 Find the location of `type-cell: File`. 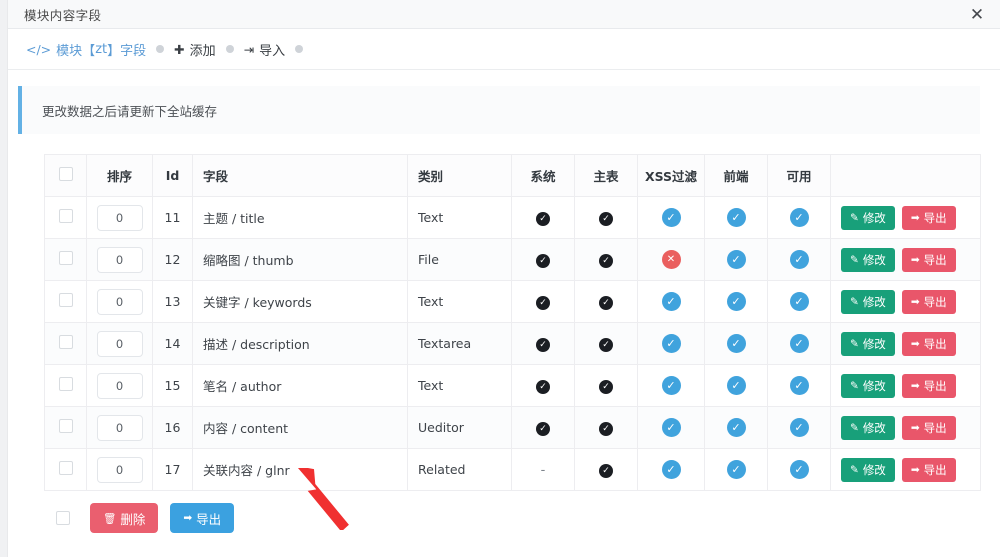

type-cell: File is located at coordinates (459, 259).